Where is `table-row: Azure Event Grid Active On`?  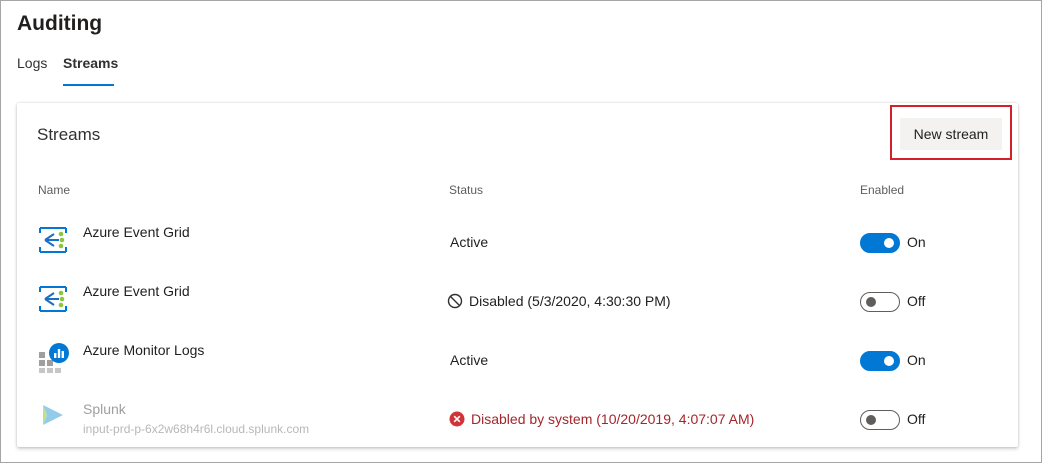
table-row: Azure Event Grid Active On is located at coordinates (517, 253).